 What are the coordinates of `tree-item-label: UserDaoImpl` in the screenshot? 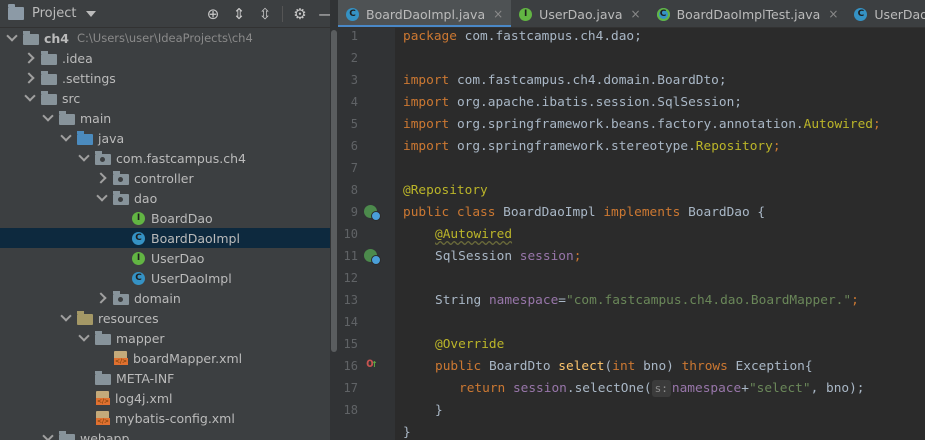 It's located at (191, 278).